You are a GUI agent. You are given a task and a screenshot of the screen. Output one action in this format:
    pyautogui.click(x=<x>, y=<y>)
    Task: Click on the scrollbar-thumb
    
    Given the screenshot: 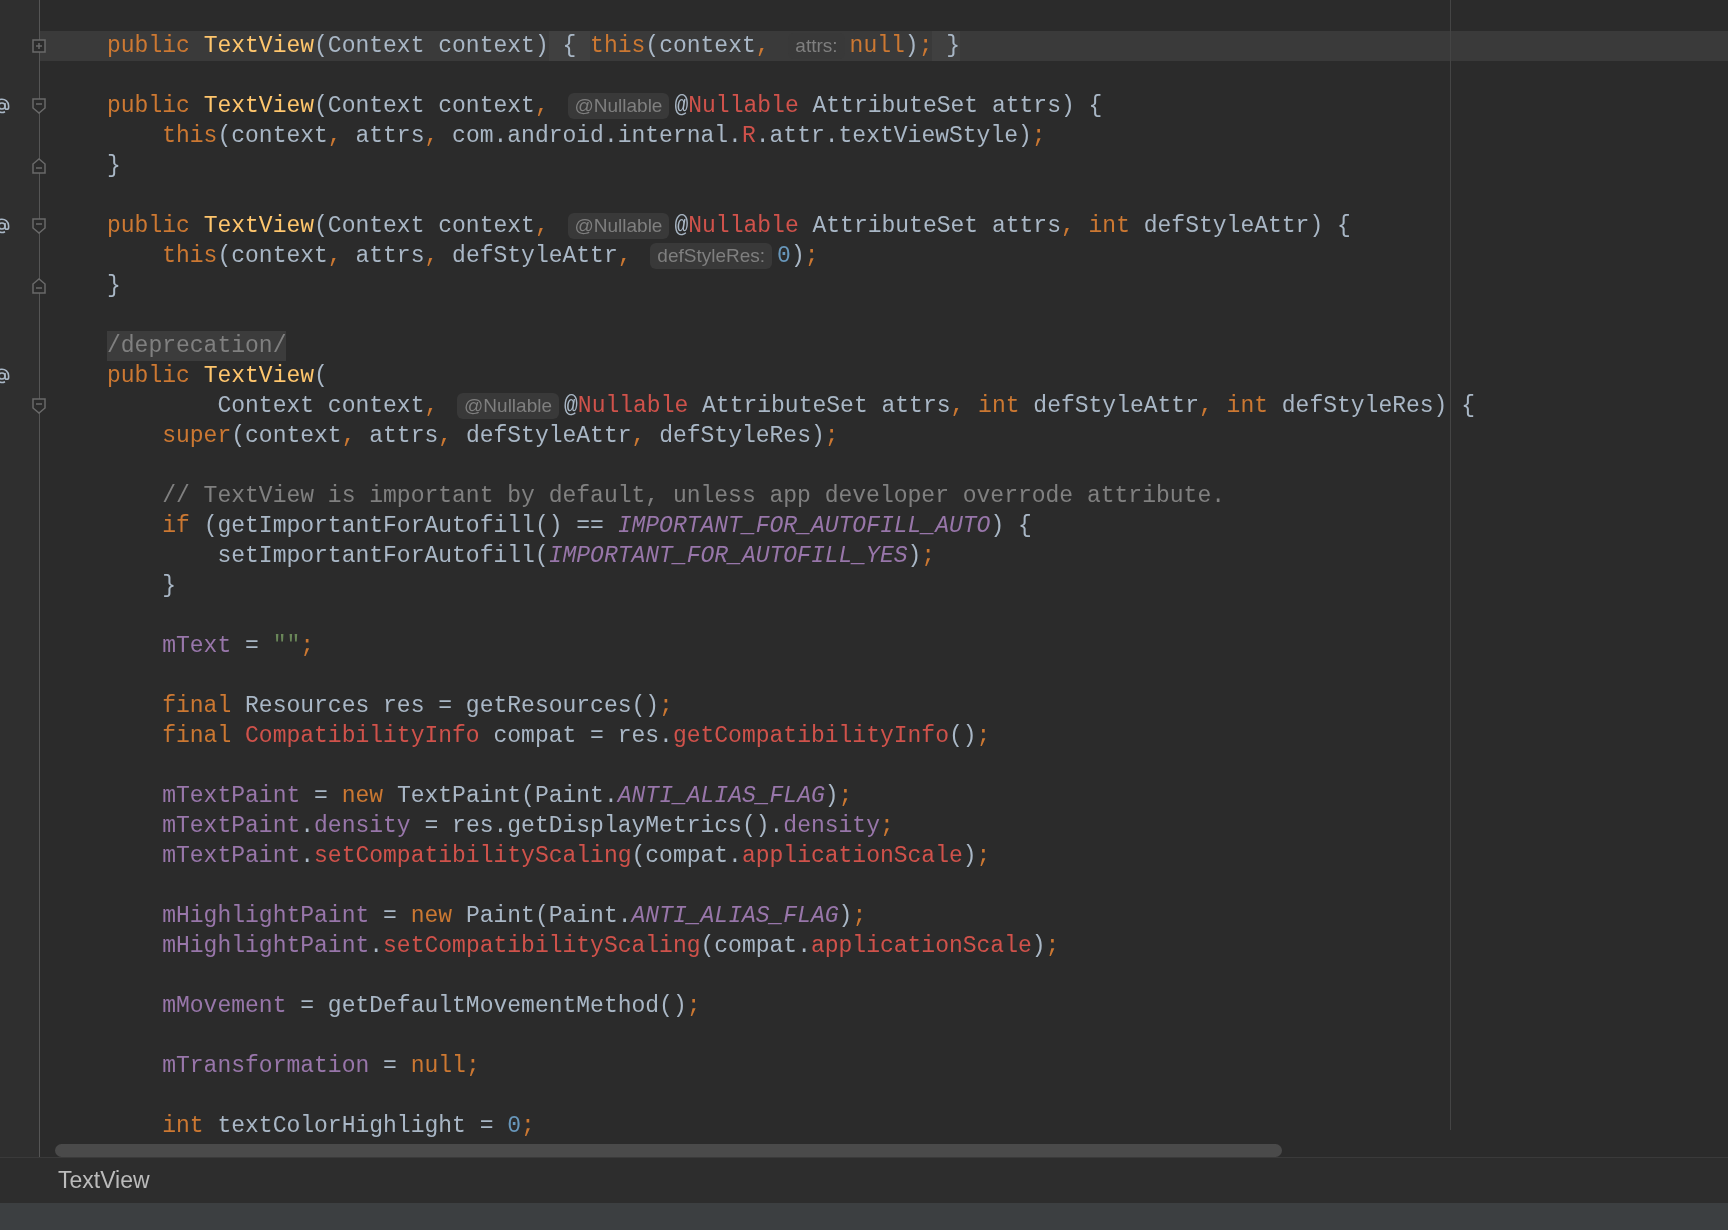 What is the action you would take?
    pyautogui.click(x=668, y=1150)
    